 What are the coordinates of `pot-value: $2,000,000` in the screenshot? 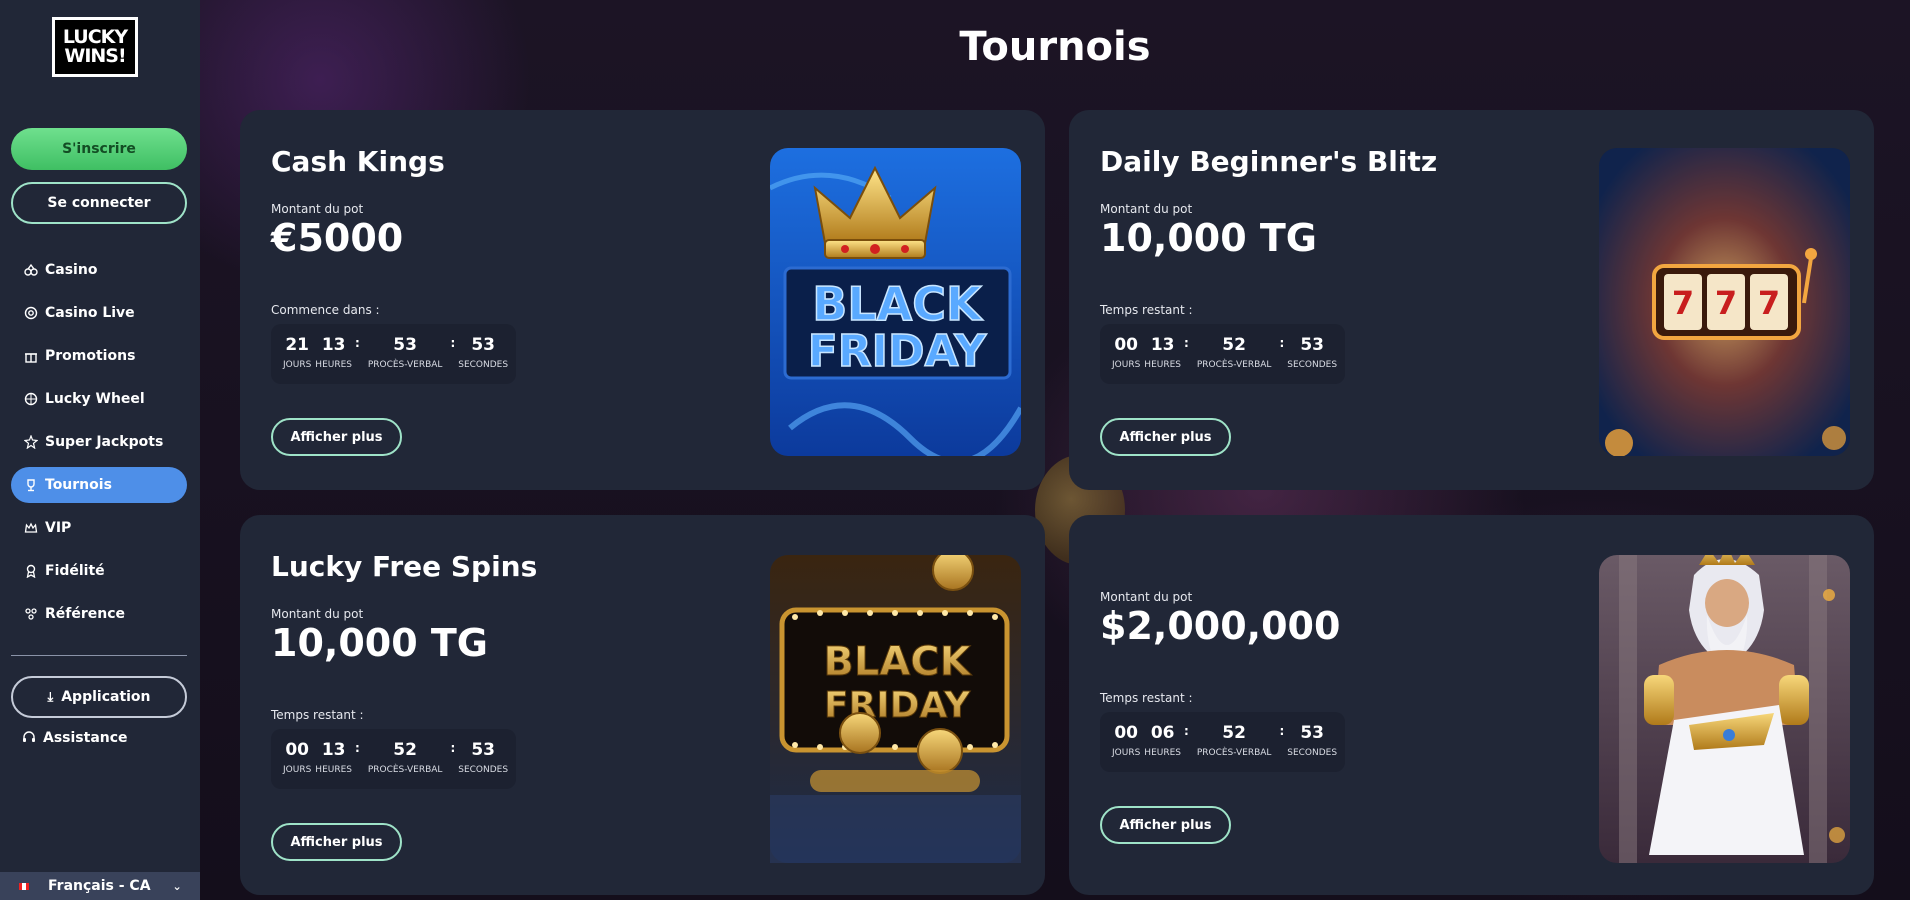 It's located at (1220, 626).